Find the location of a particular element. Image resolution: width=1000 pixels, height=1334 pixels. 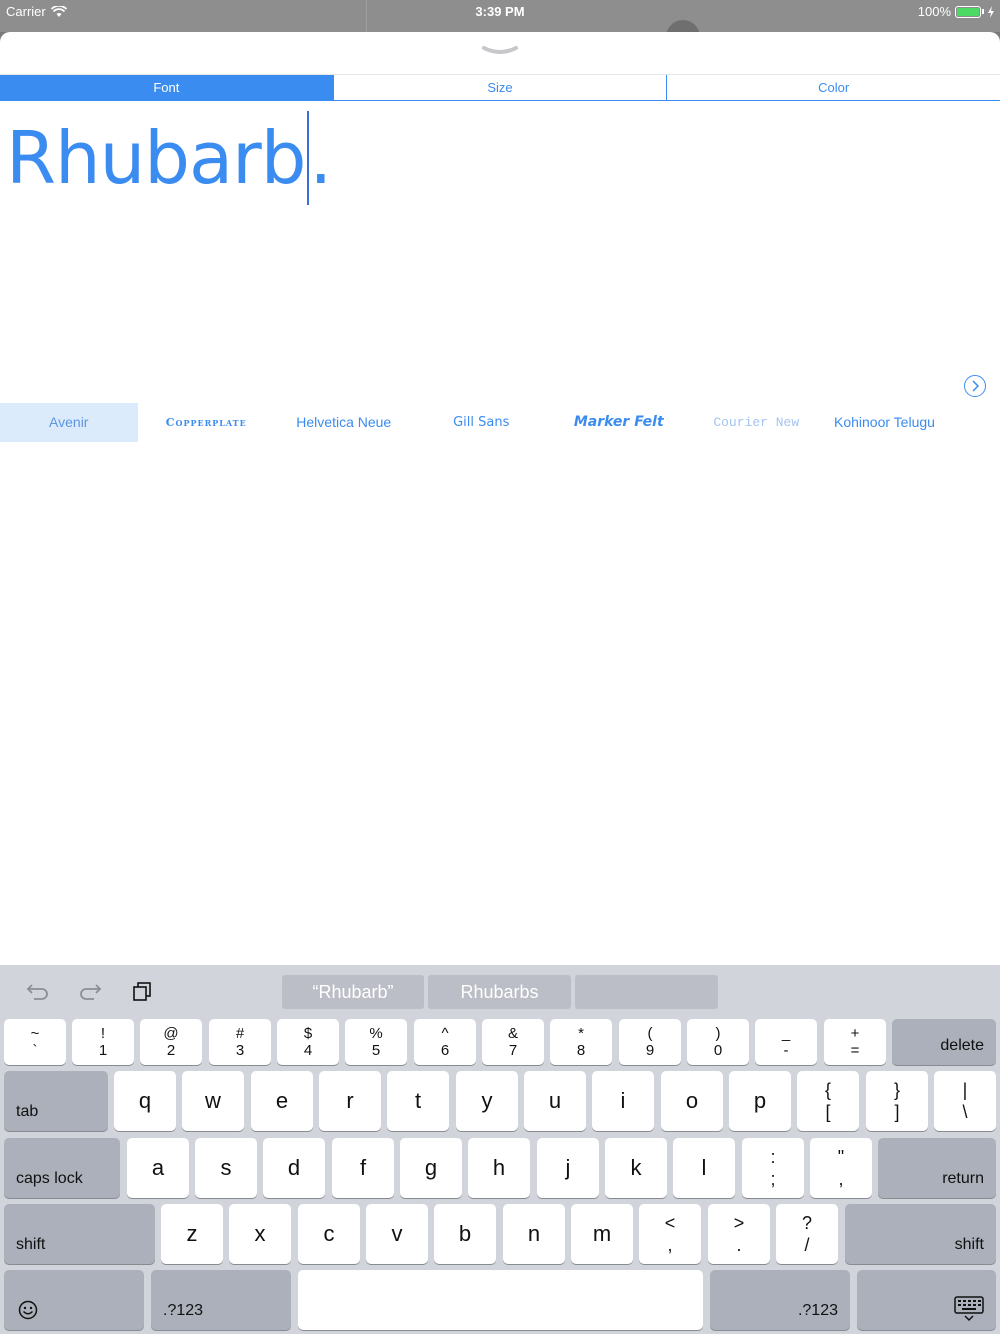

battery-icon is located at coordinates (968, 11).